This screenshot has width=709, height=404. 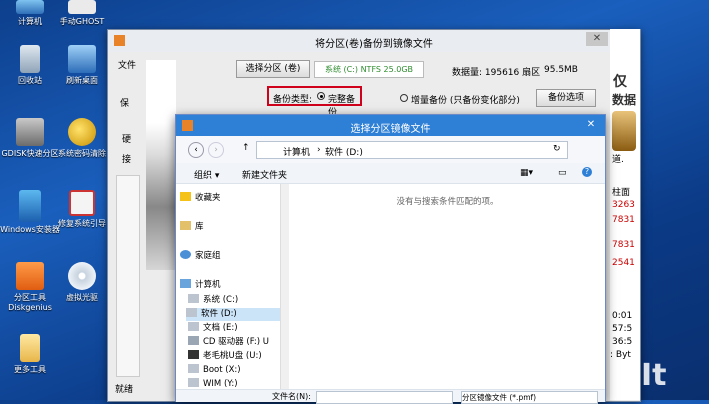 What do you see at coordinates (526, 173) in the screenshot?
I see `view-icon: ▦▾` at bounding box center [526, 173].